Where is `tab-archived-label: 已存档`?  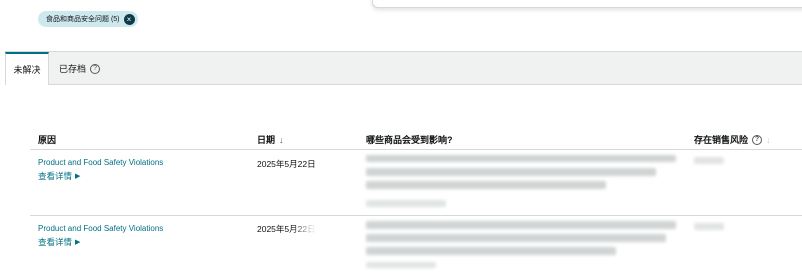
tab-archived-label: 已存档 is located at coordinates (73, 69).